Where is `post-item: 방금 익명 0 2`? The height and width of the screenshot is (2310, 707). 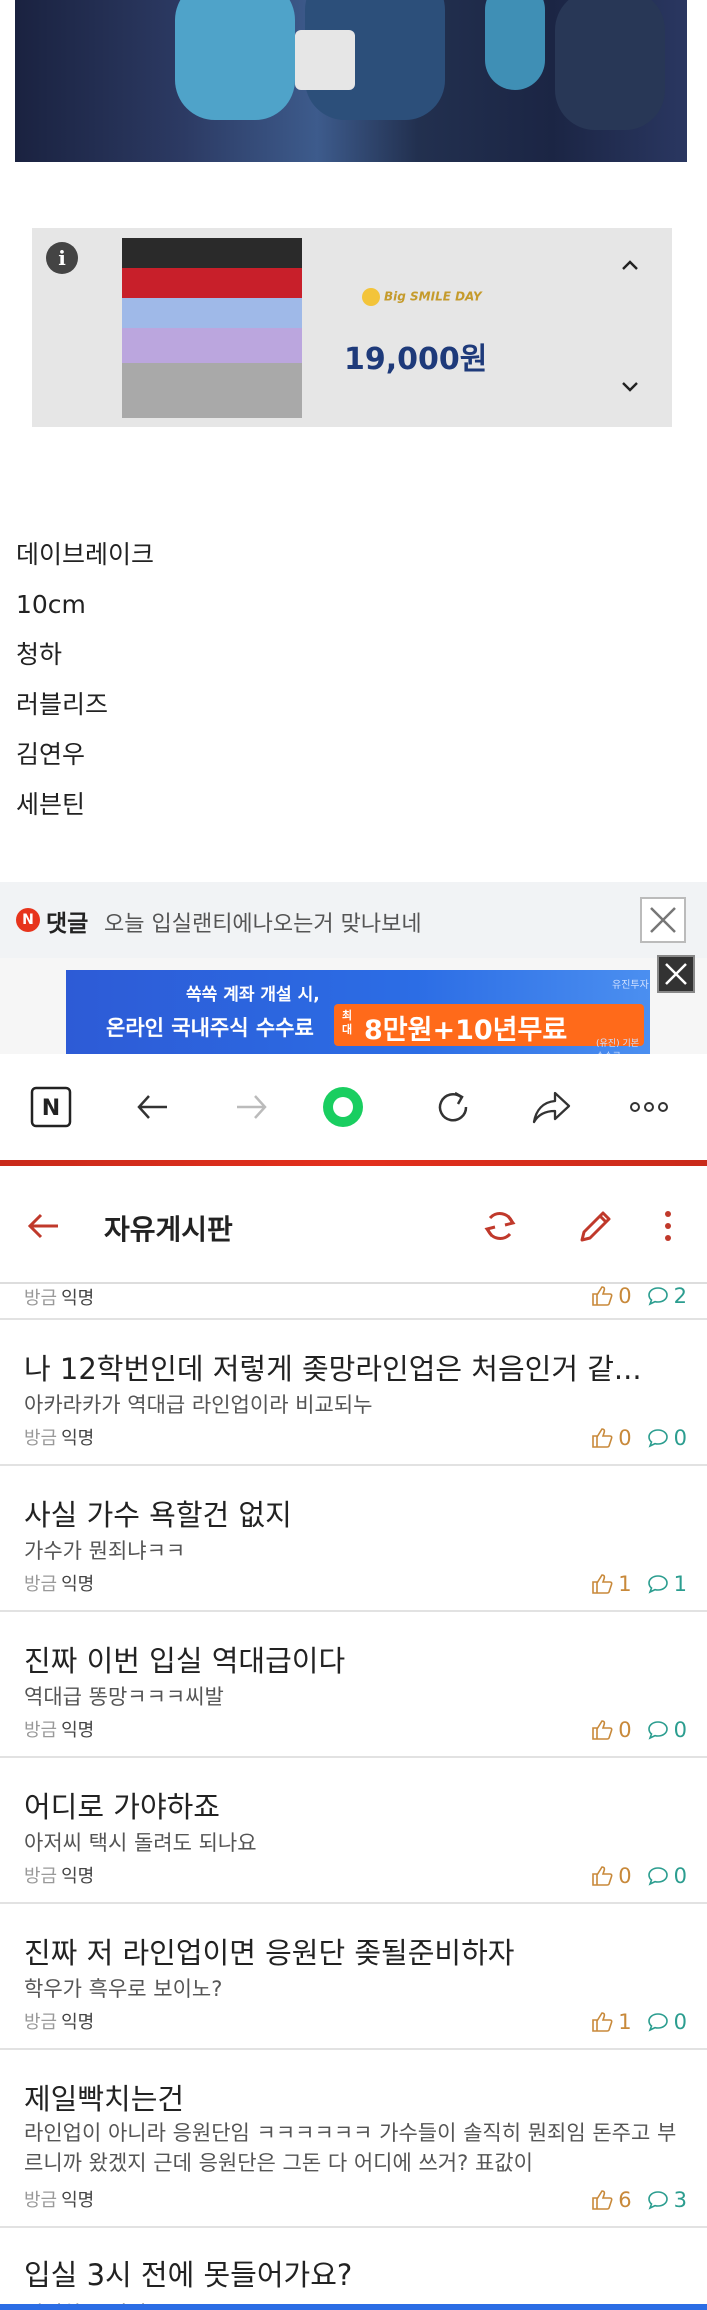
post-item: 방금 익명 0 2 is located at coordinates (353, 1302).